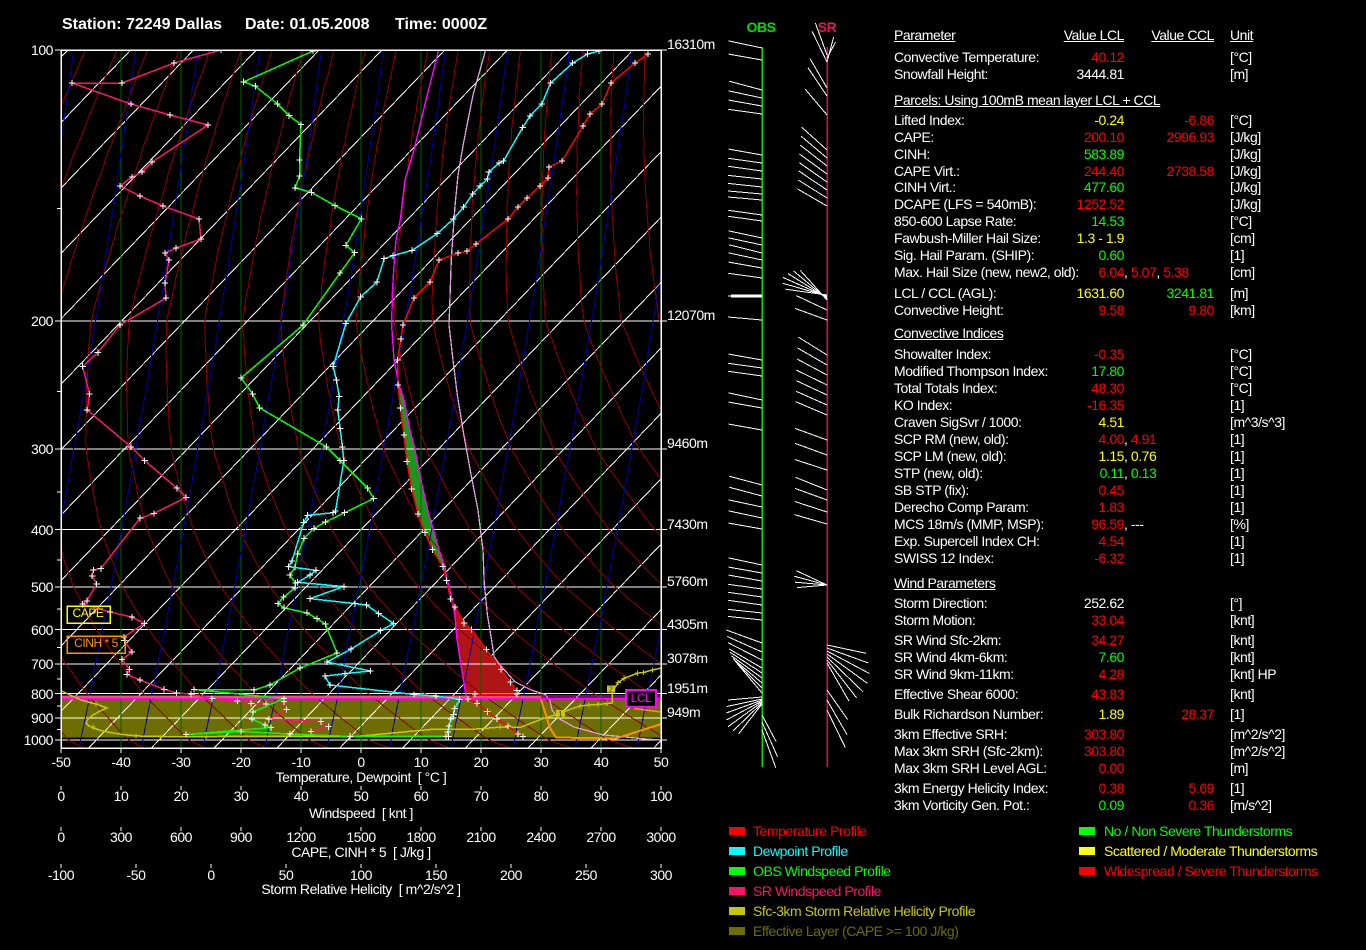 This screenshot has height=950, width=1366. Describe the element at coordinates (560, 714) in the screenshot. I see `svg-text: 1` at that location.